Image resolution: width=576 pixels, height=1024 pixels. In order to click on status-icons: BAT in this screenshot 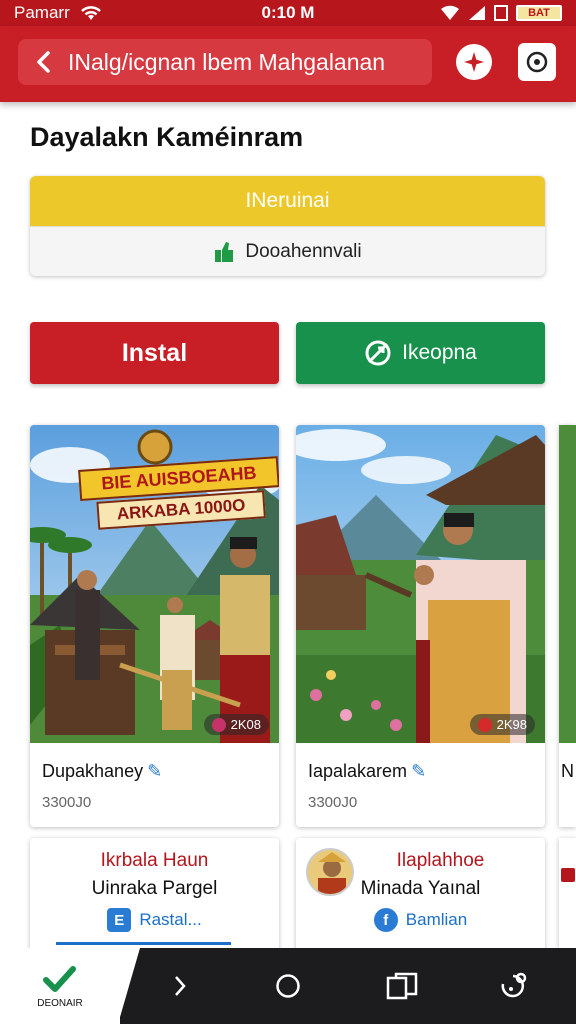, I will do `click(501, 13)`.